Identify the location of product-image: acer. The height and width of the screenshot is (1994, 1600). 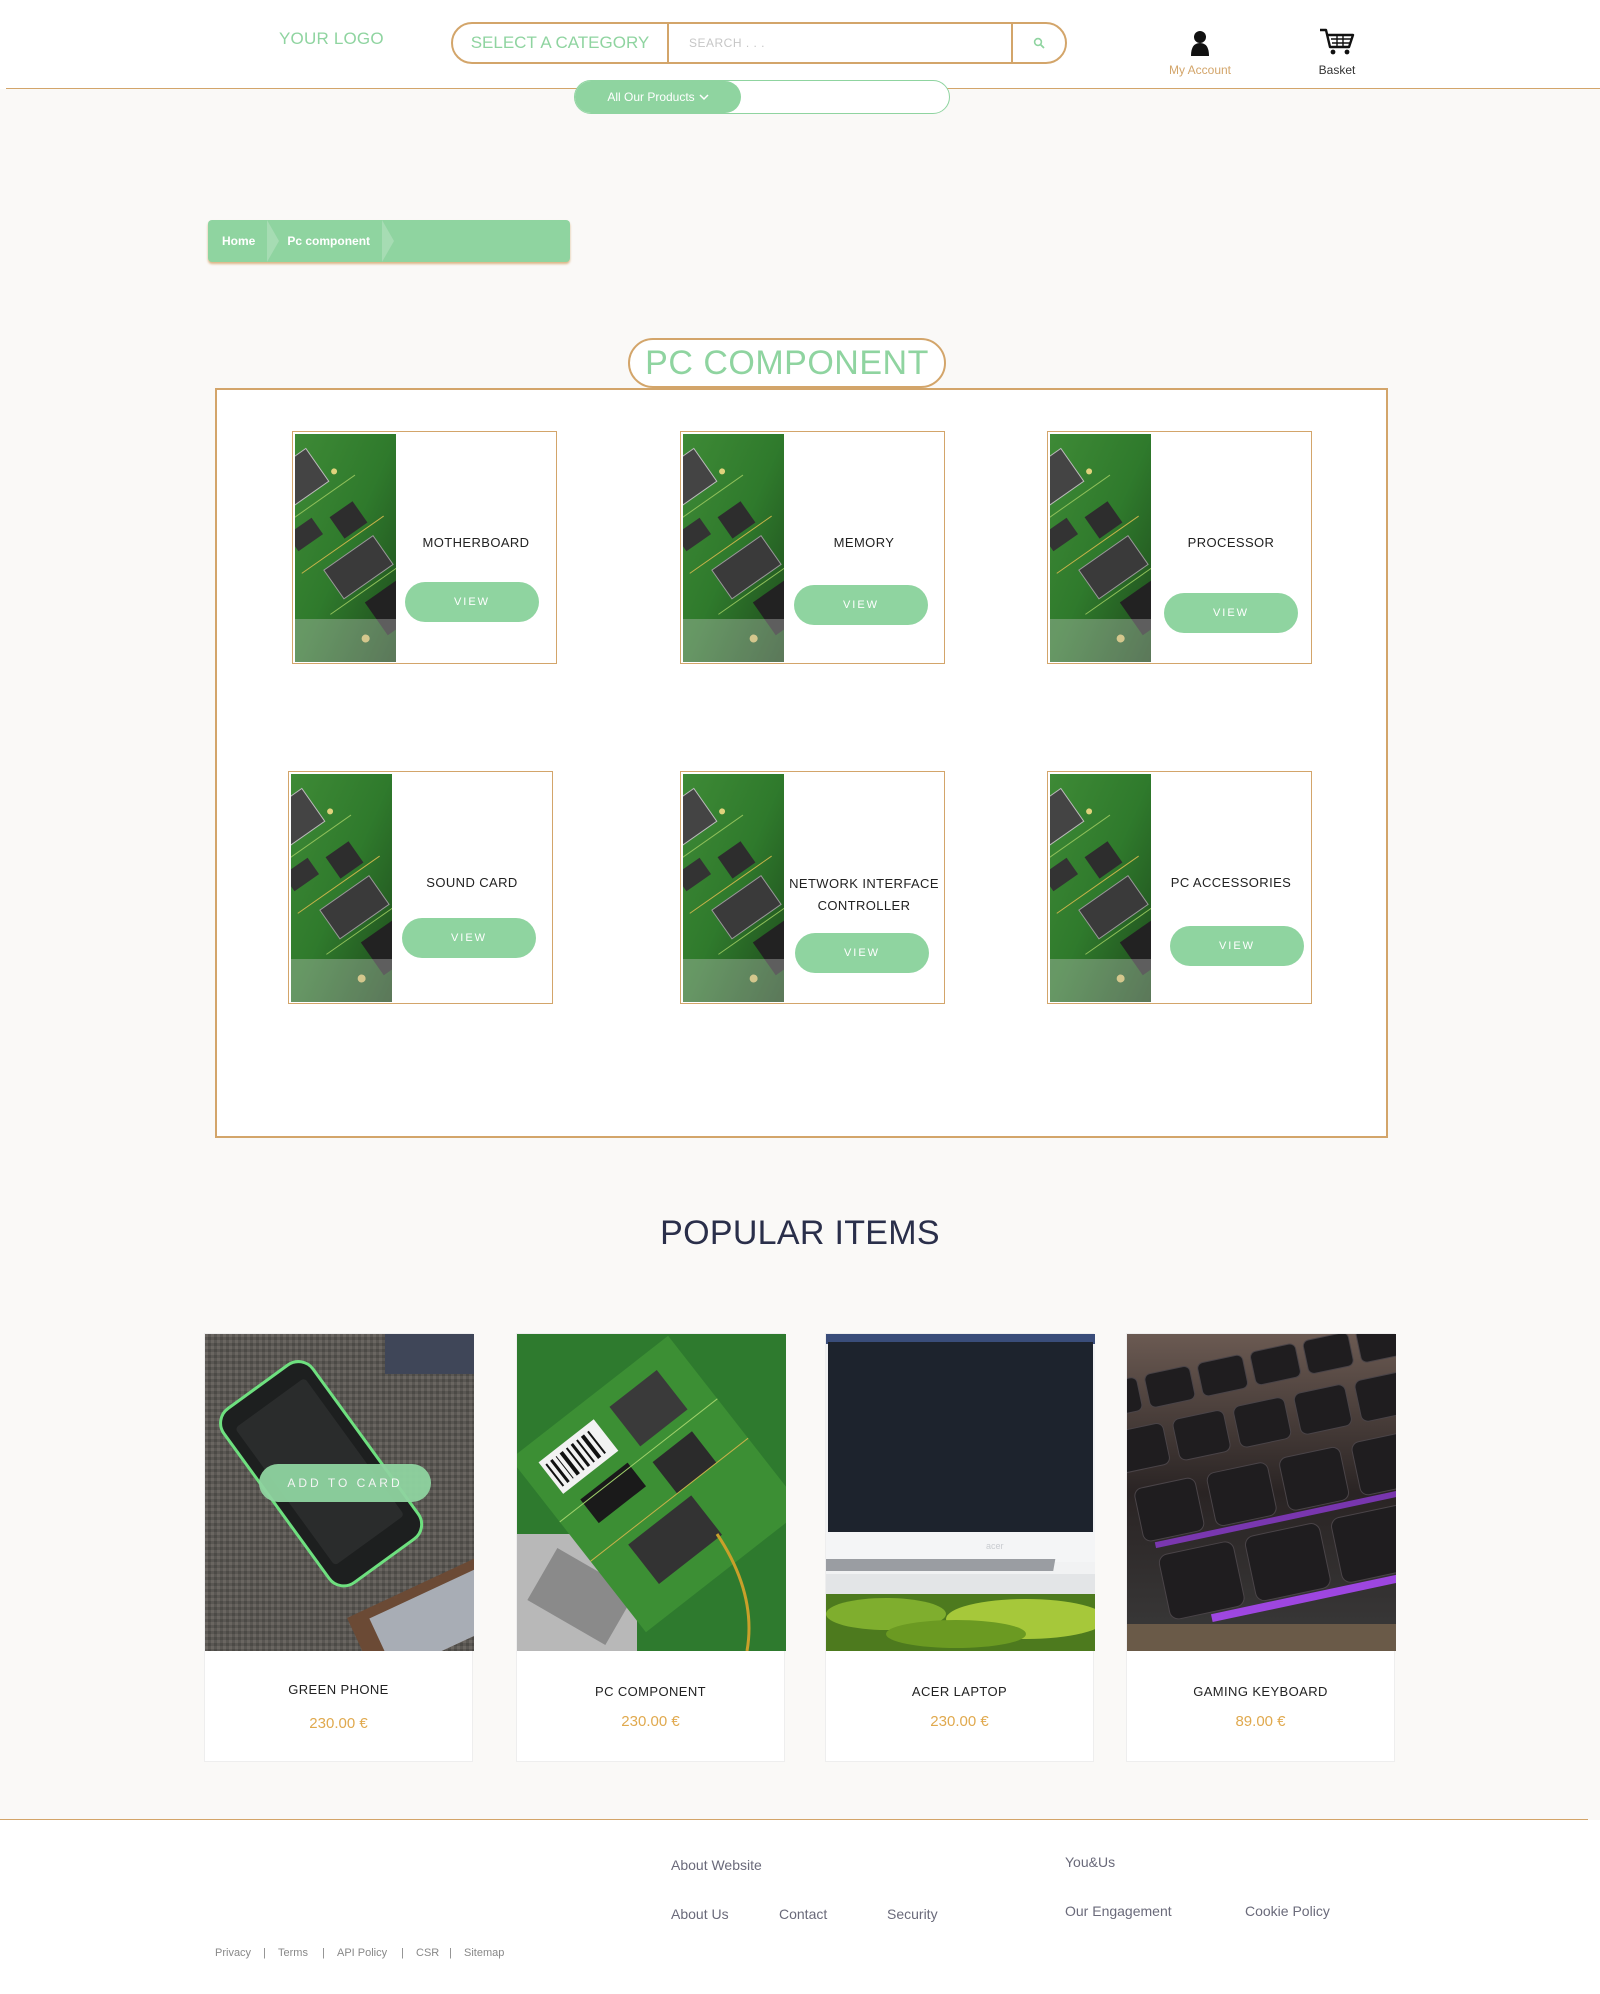
(960, 1492).